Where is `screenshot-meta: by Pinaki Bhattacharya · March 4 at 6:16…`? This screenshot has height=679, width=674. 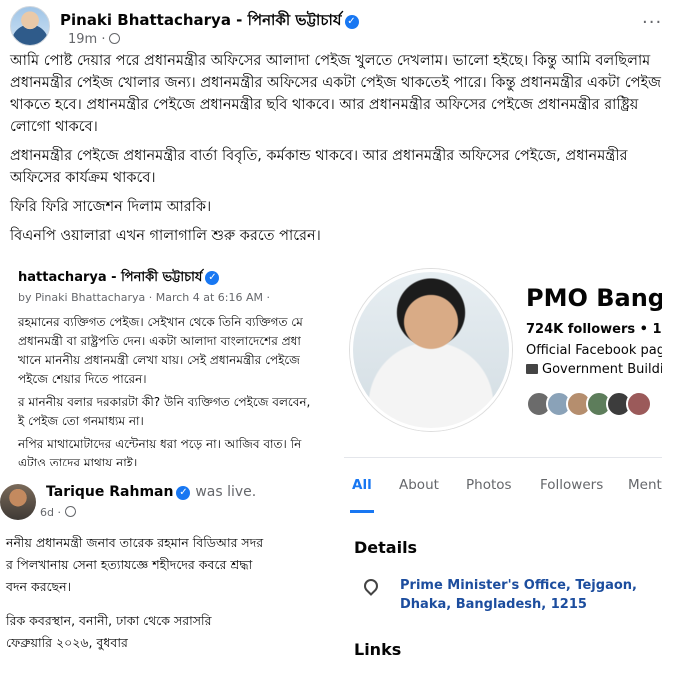 screenshot-meta: by Pinaki Bhattacharya · March 4 at 6:16… is located at coordinates (144, 297).